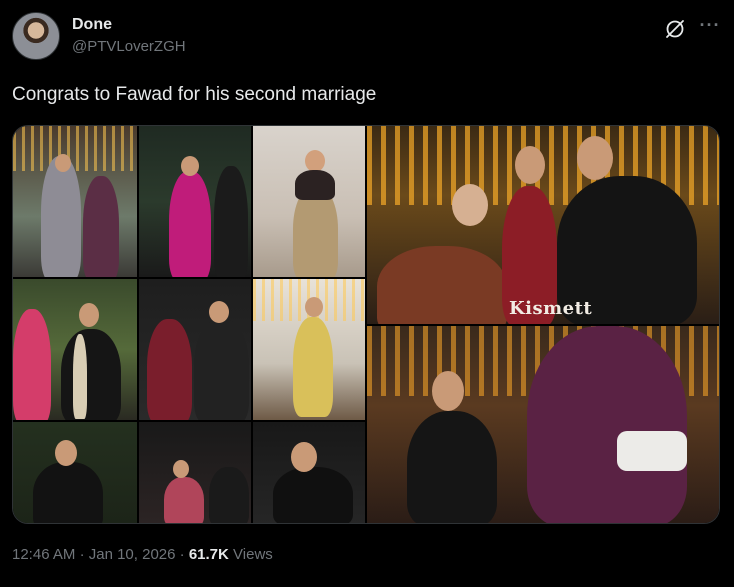  What do you see at coordinates (92, 25) in the screenshot?
I see `author-display-name: Done` at bounding box center [92, 25].